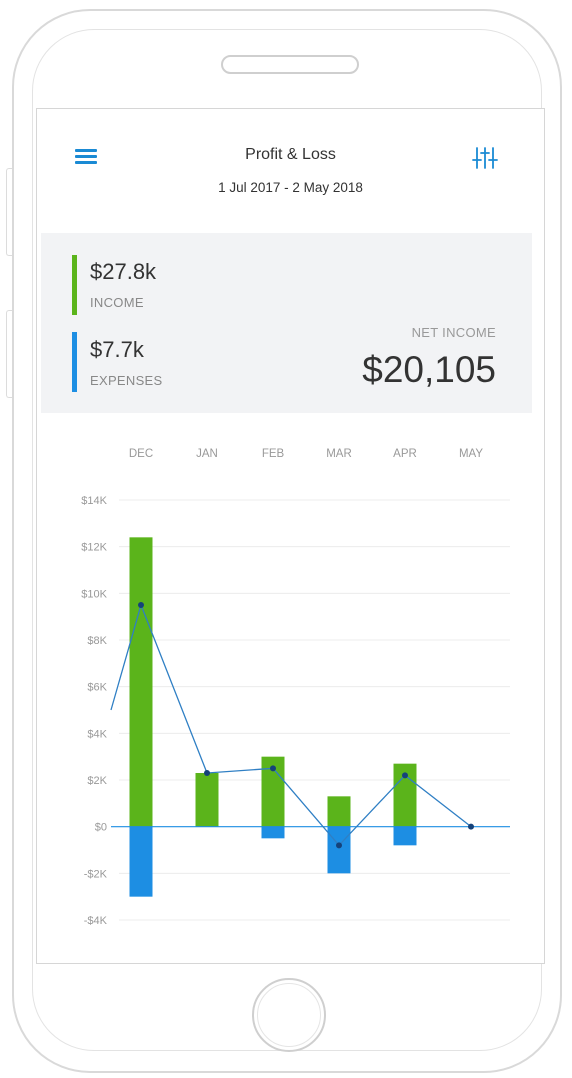 The image size is (572, 1078). Describe the element at coordinates (453, 332) in the screenshot. I see `net-income-label: NET INCOME` at that location.